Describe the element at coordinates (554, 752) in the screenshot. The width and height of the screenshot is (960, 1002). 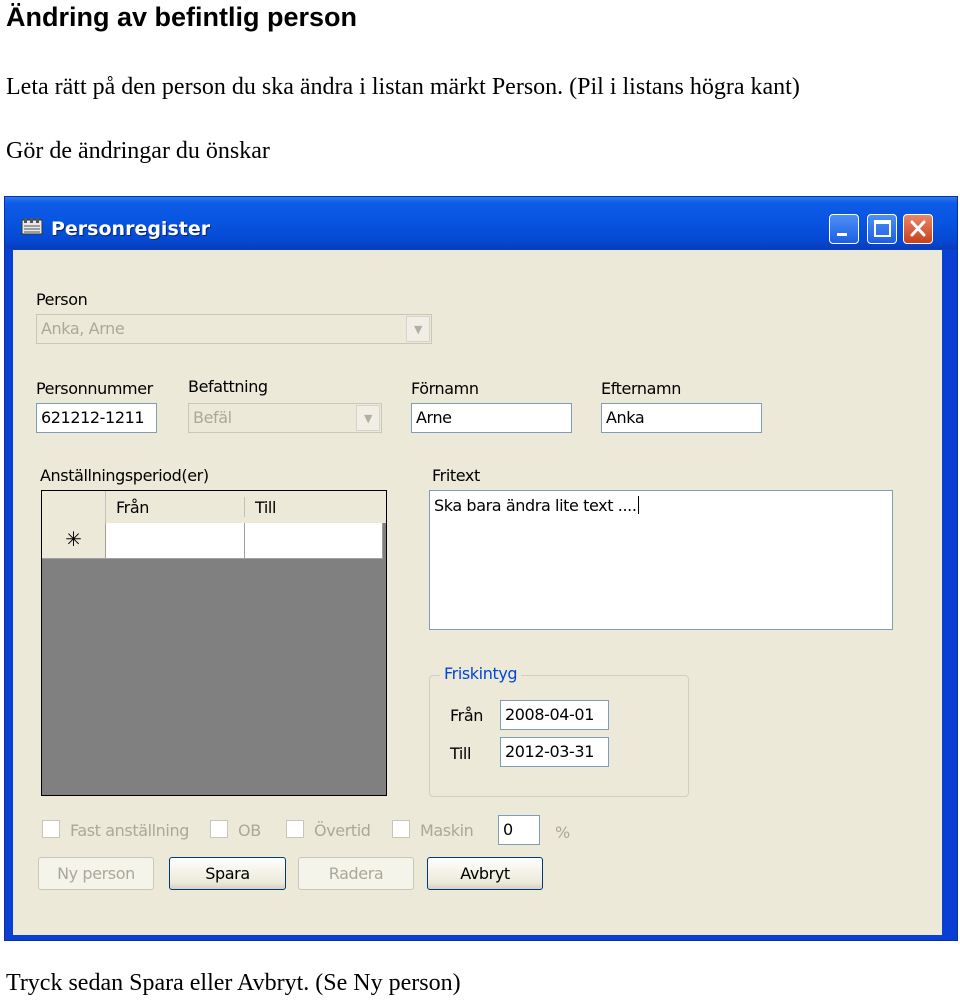
I see `friskintyg-till-field: 2012-03-31` at that location.